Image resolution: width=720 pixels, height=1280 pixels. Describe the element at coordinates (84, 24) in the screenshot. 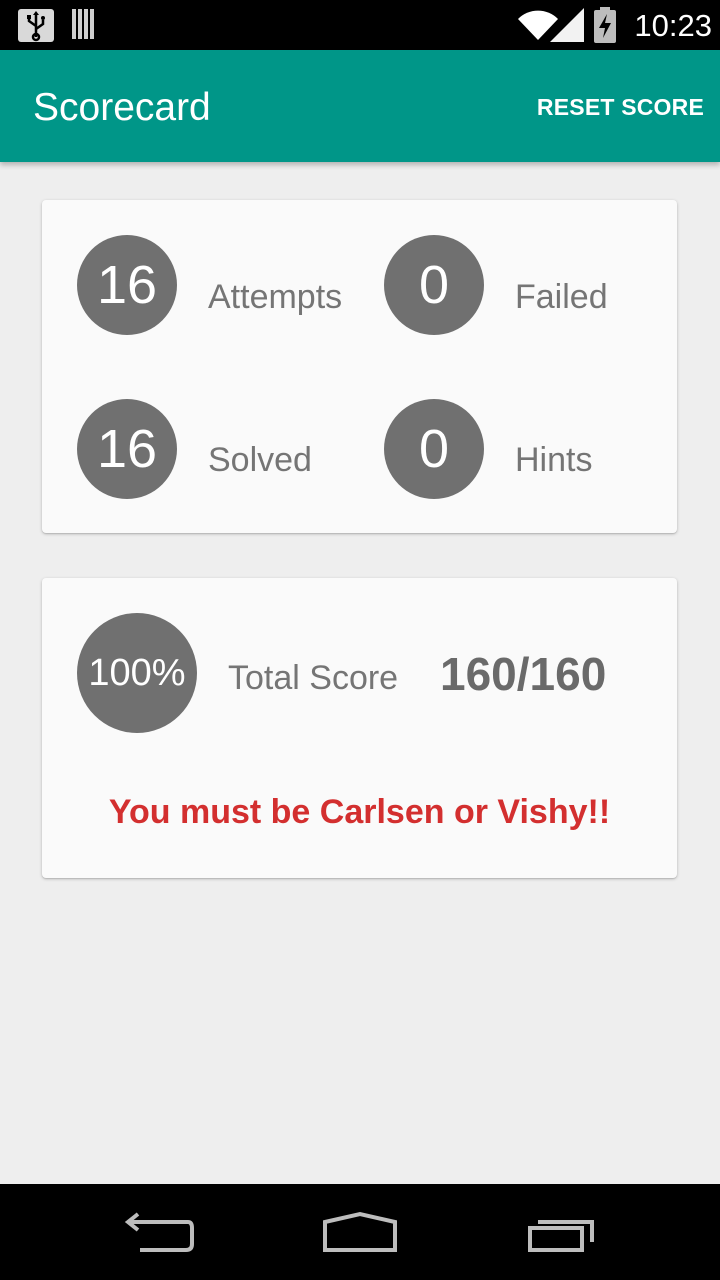

I see `barcode-icon` at that location.